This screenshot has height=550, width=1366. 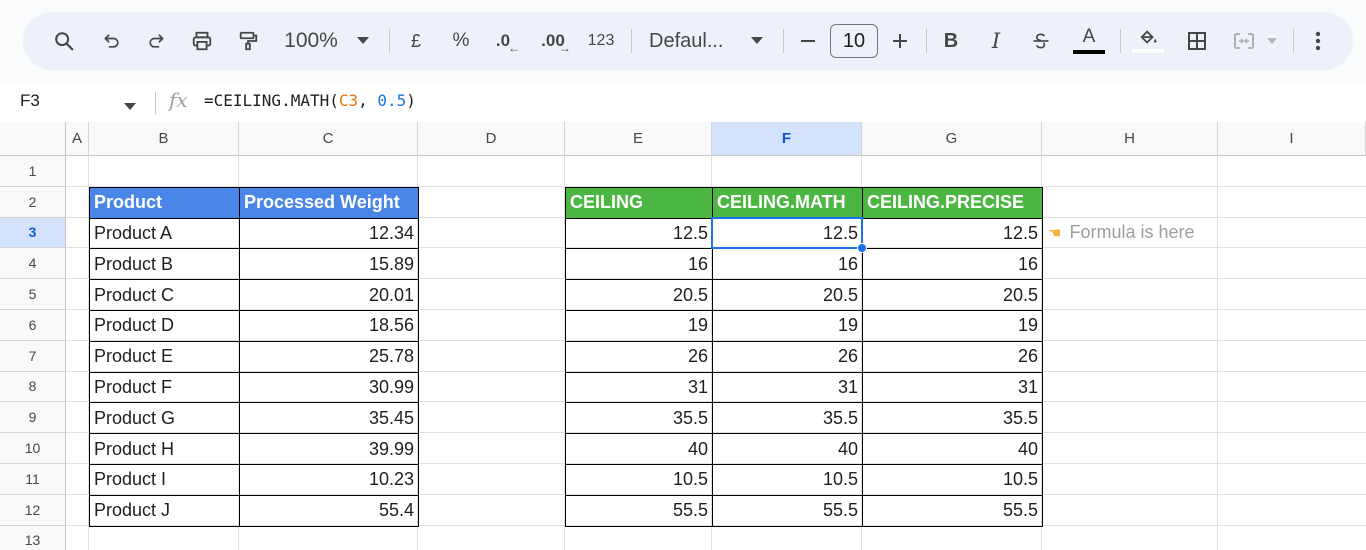 What do you see at coordinates (952, 326) in the screenshot?
I see `ceiling-precise-cell: 19` at bounding box center [952, 326].